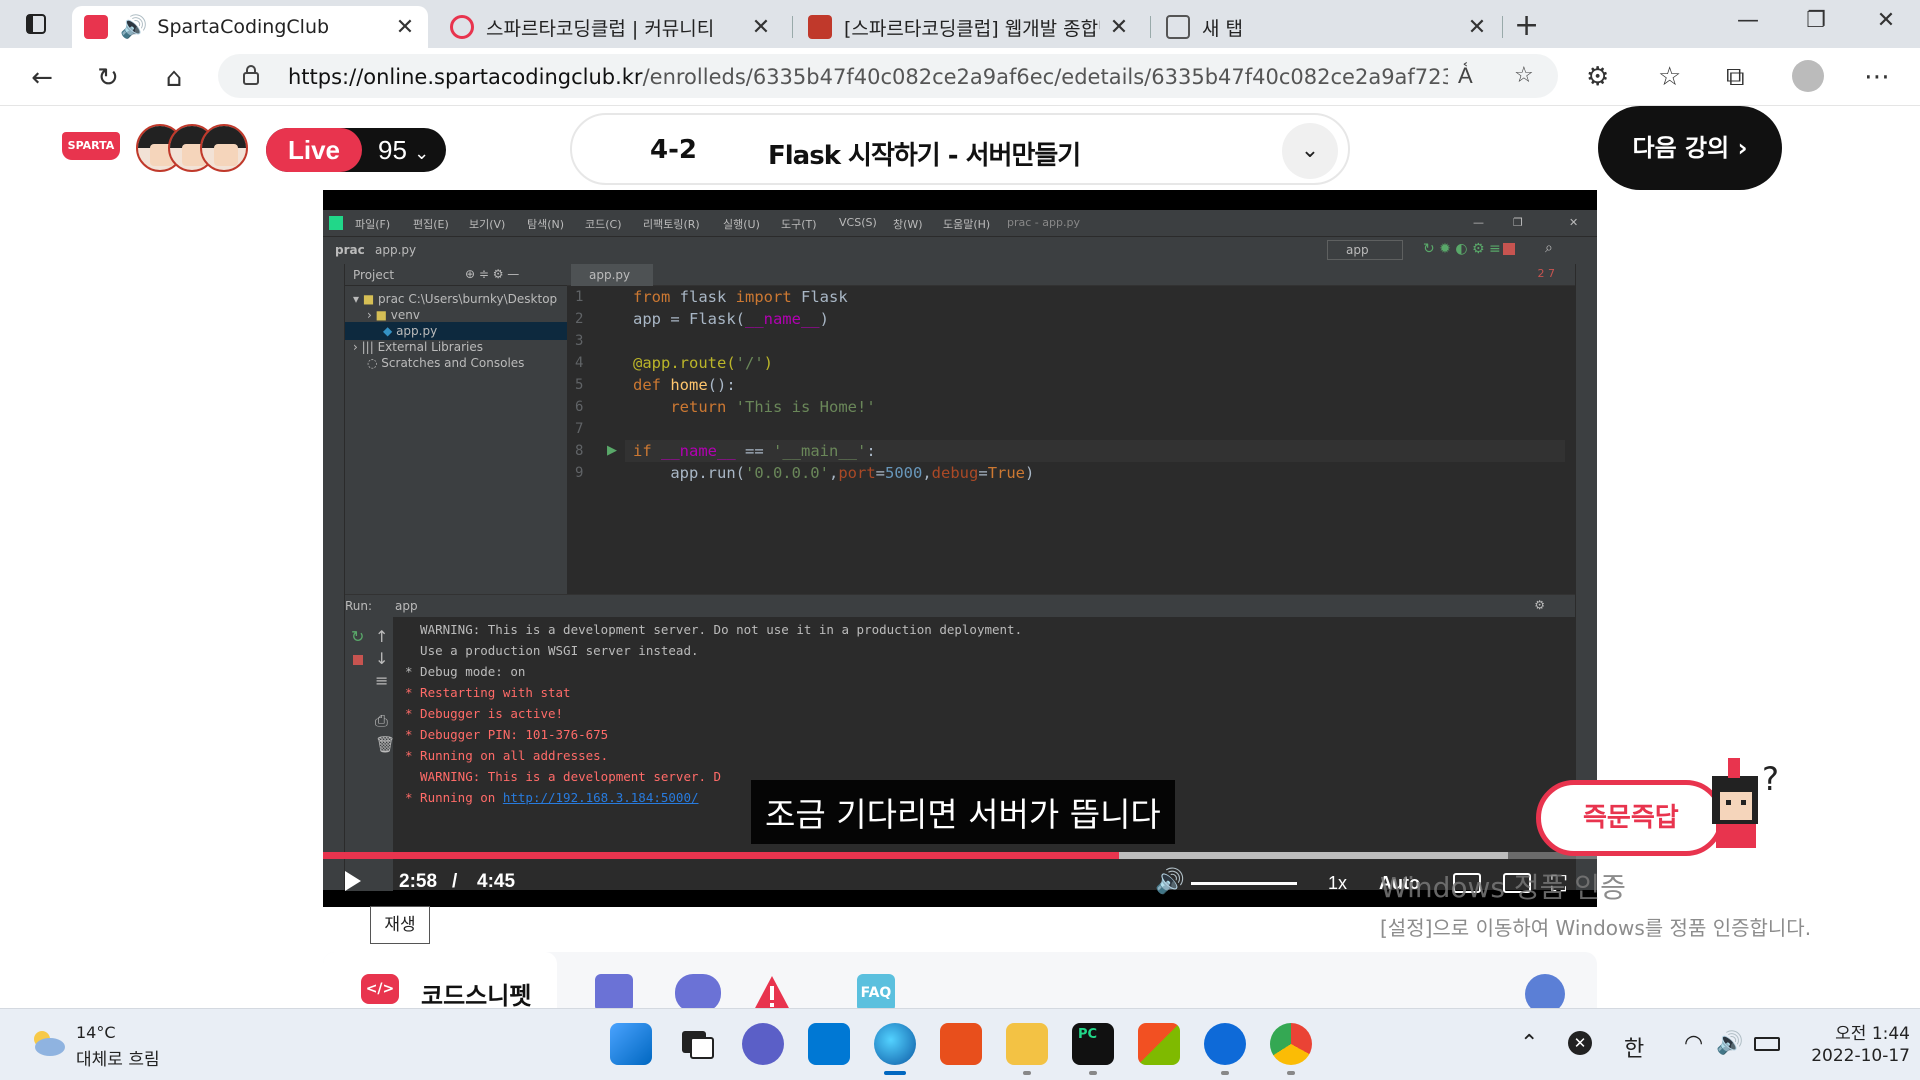 This screenshot has width=1920, height=1080. What do you see at coordinates (1634, 1047) in the screenshot?
I see `ime-indicator: 한` at bounding box center [1634, 1047].